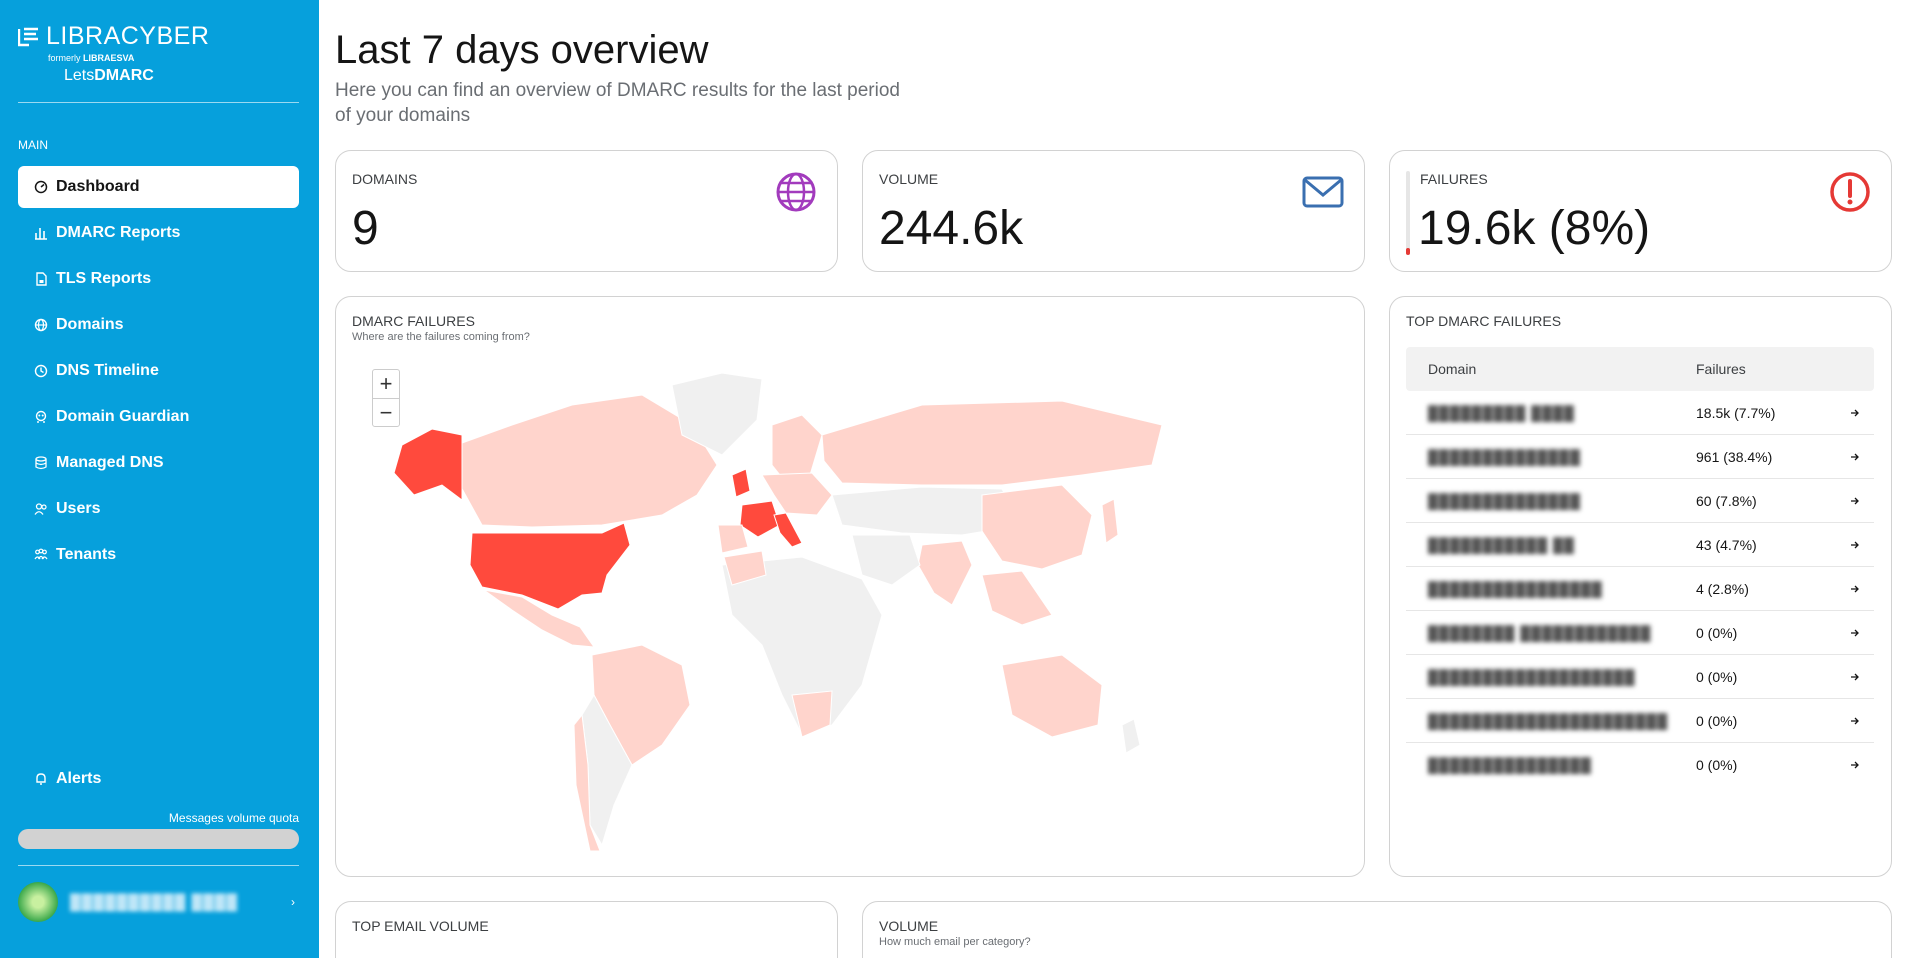 This screenshot has height=958, width=1922. Describe the element at coordinates (41, 187) in the screenshot. I see `gauge-icon` at that location.